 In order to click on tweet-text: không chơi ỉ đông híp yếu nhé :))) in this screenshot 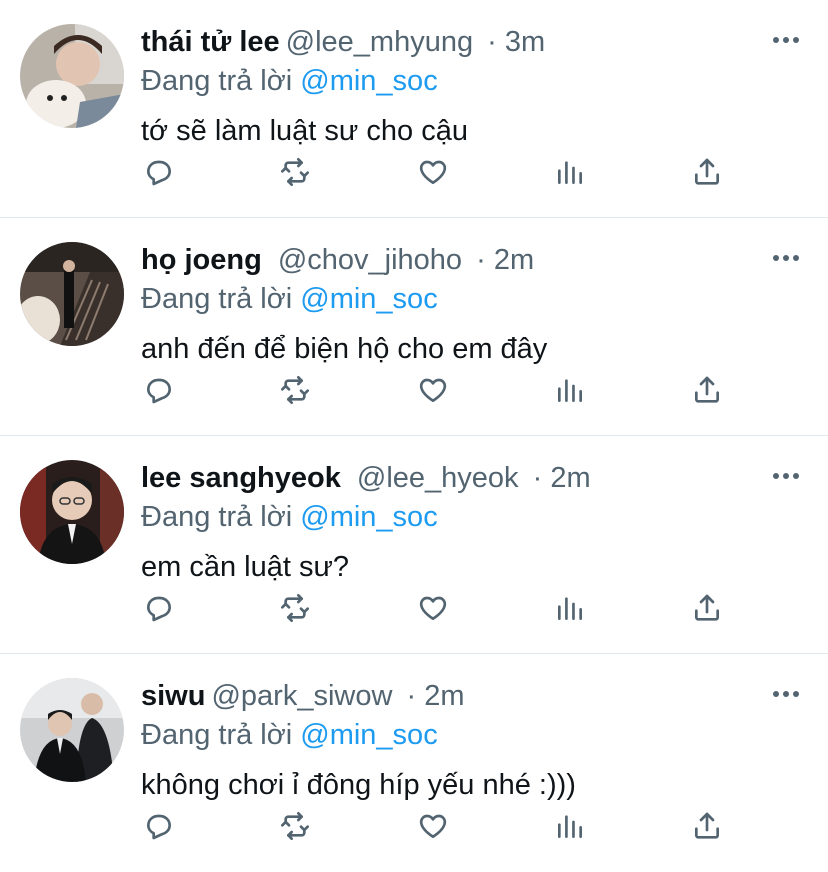, I will do `click(358, 785)`.